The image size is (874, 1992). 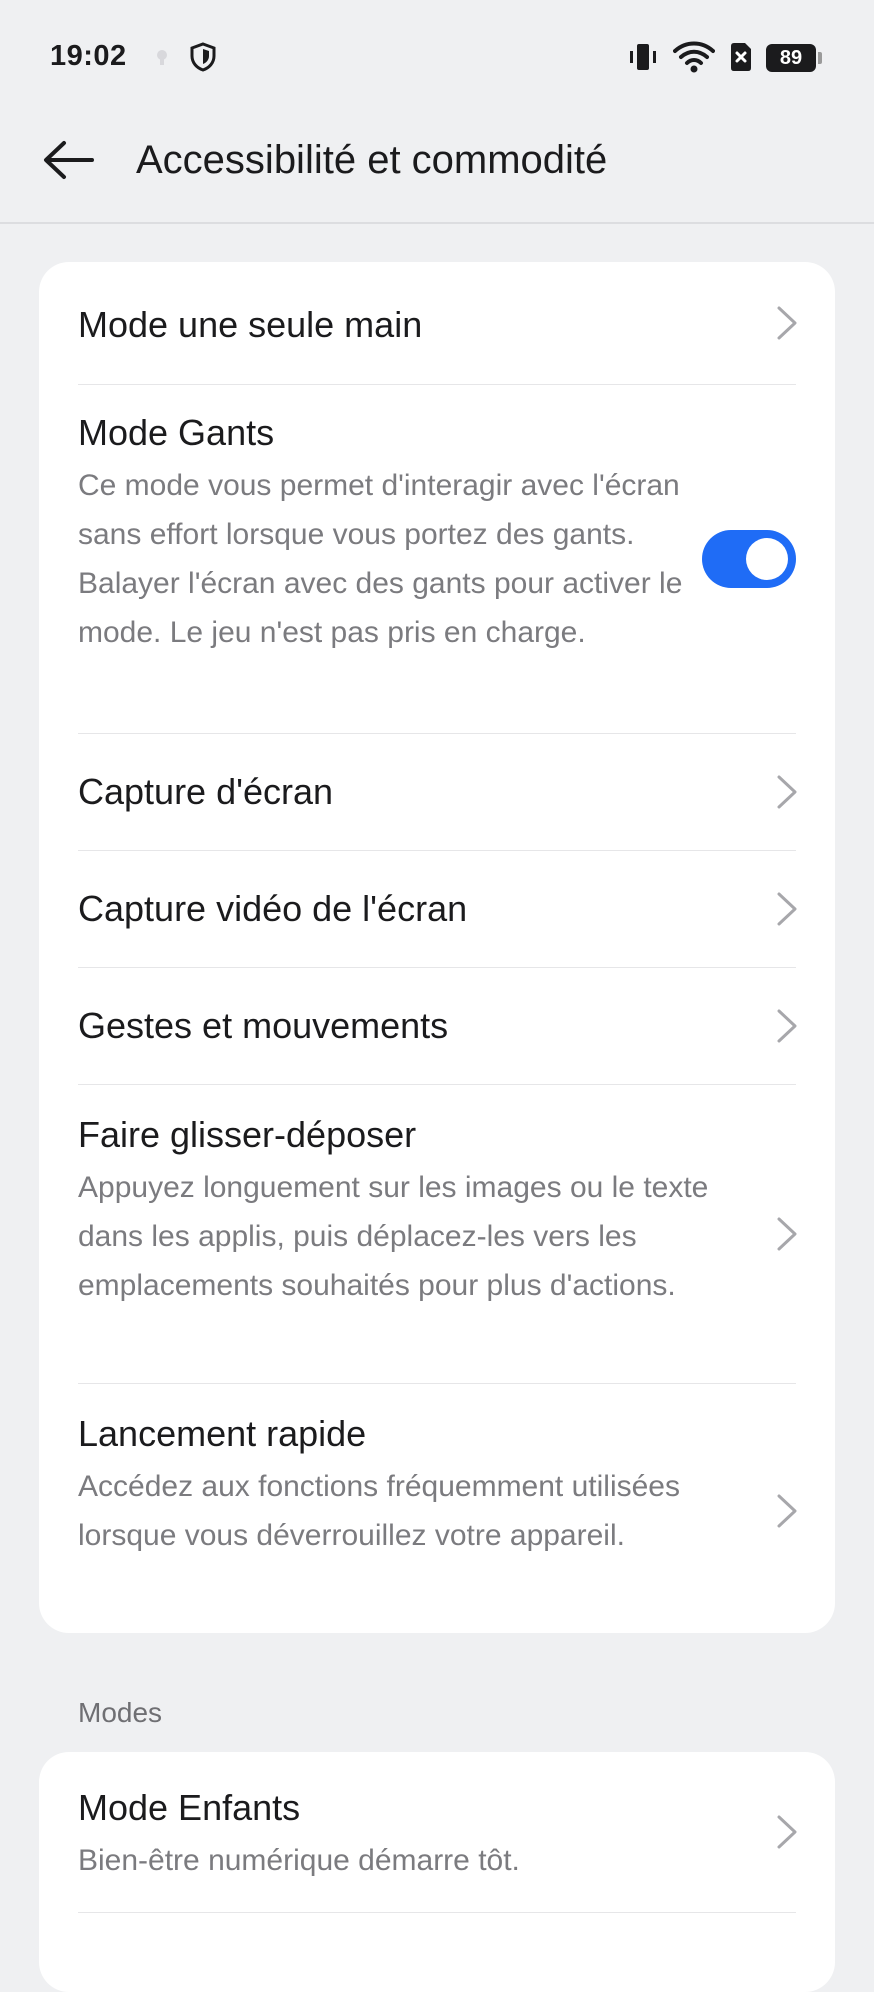 What do you see at coordinates (203, 57) in the screenshot?
I see `shield-icon` at bounding box center [203, 57].